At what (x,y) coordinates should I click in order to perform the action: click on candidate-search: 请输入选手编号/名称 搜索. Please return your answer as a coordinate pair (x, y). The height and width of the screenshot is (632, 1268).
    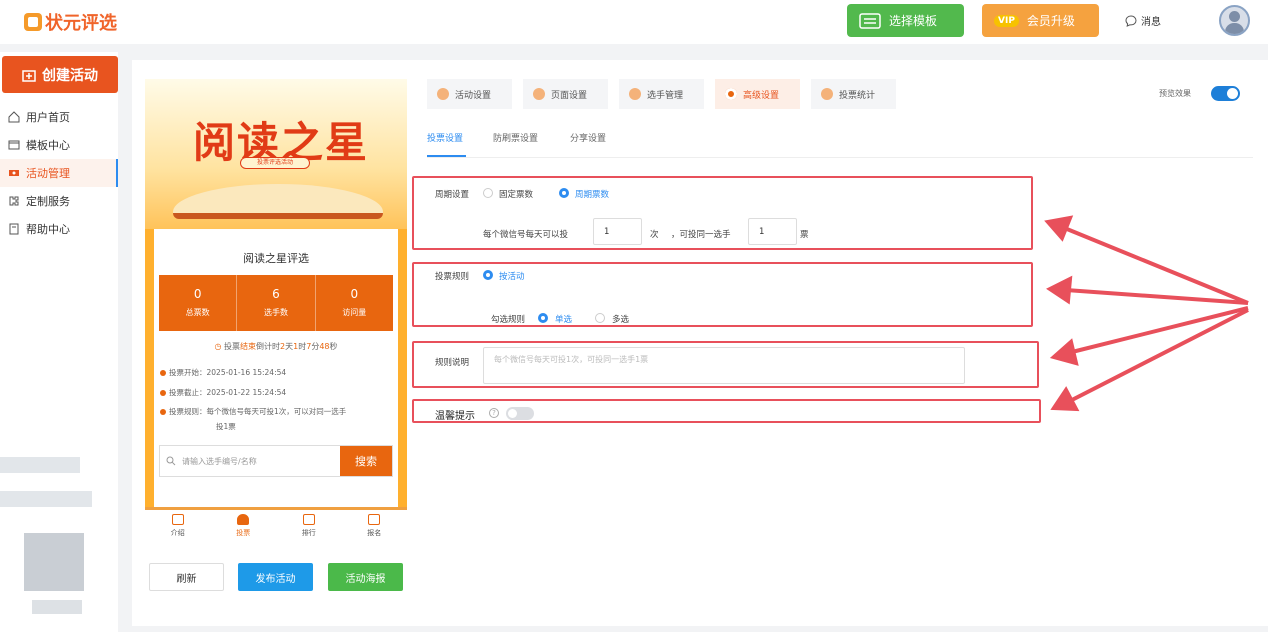
    Looking at the image, I should click on (276, 461).